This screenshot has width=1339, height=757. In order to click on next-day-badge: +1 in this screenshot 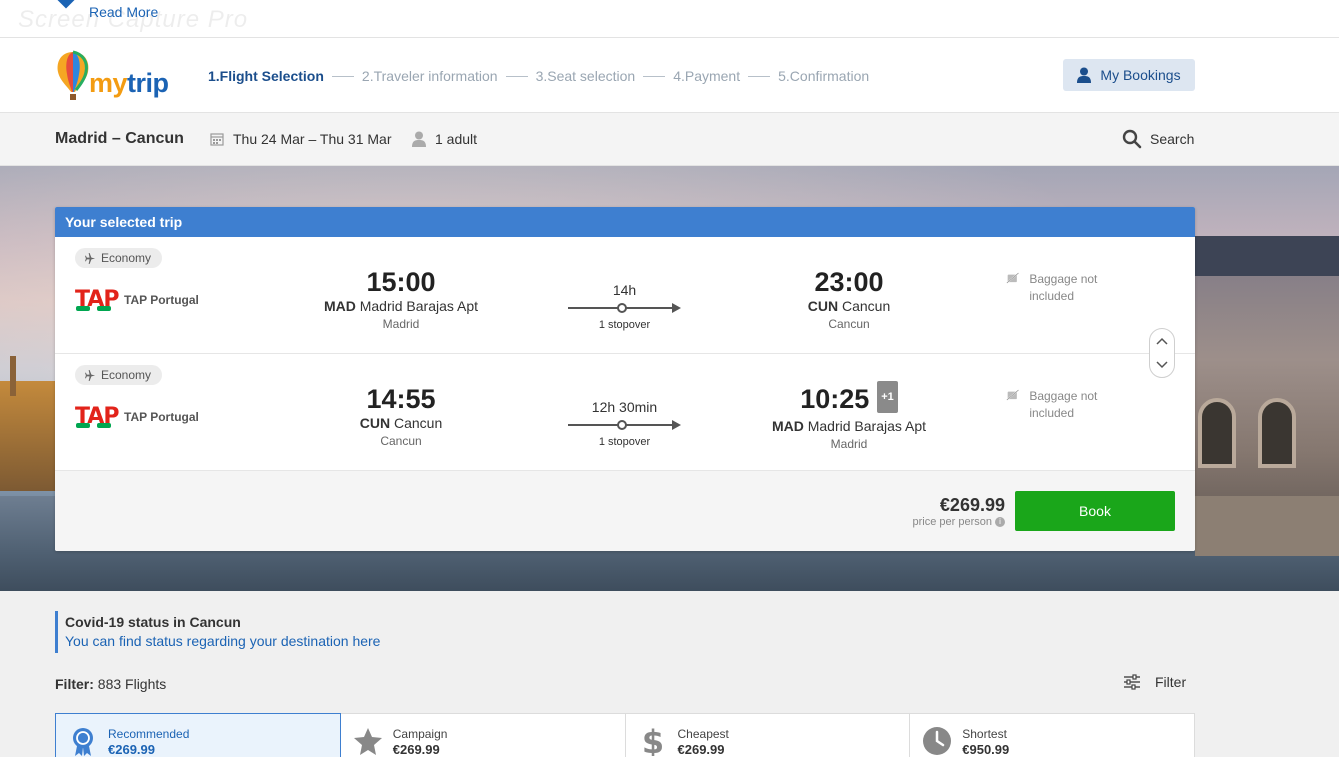, I will do `click(887, 396)`.